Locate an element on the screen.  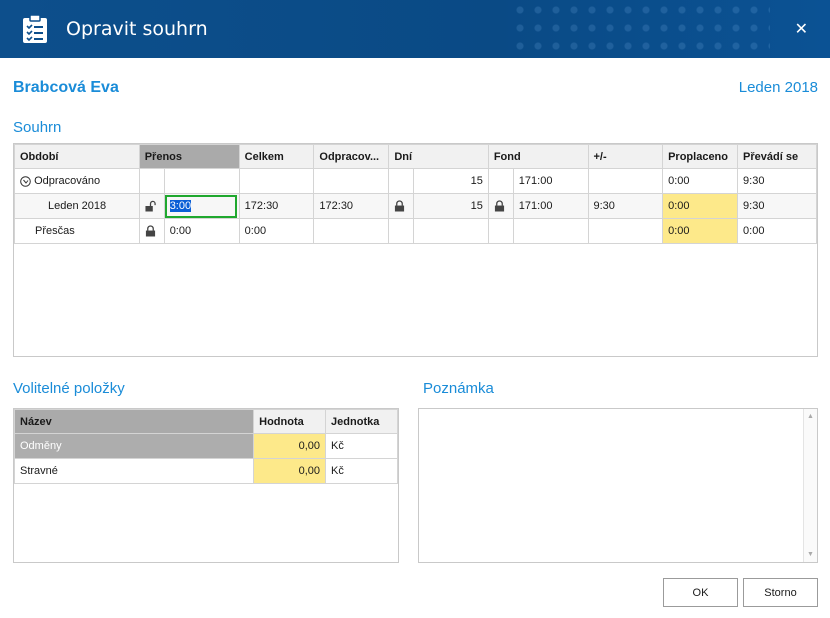
note-scrollbar: ▲ ▼ is located at coordinates (810, 485).